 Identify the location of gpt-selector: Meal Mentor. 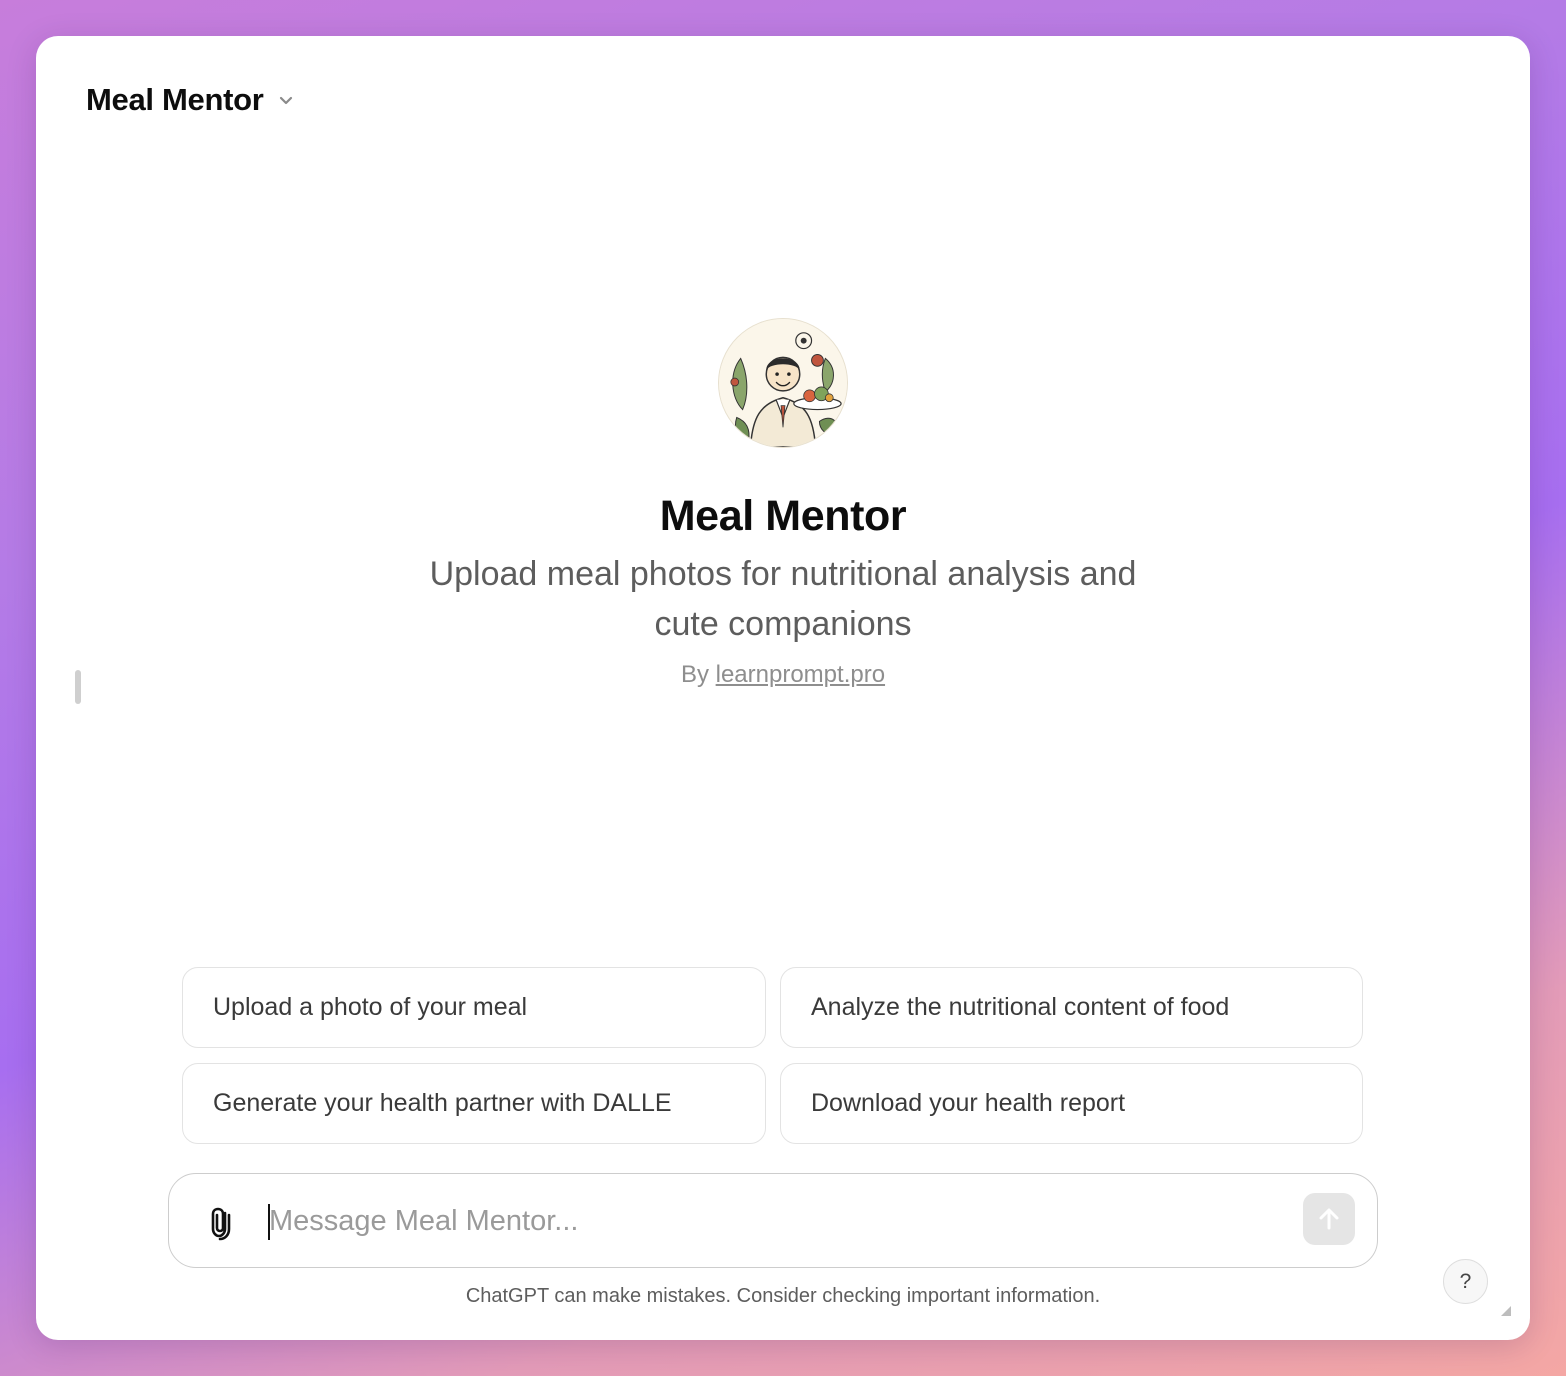
(192, 100).